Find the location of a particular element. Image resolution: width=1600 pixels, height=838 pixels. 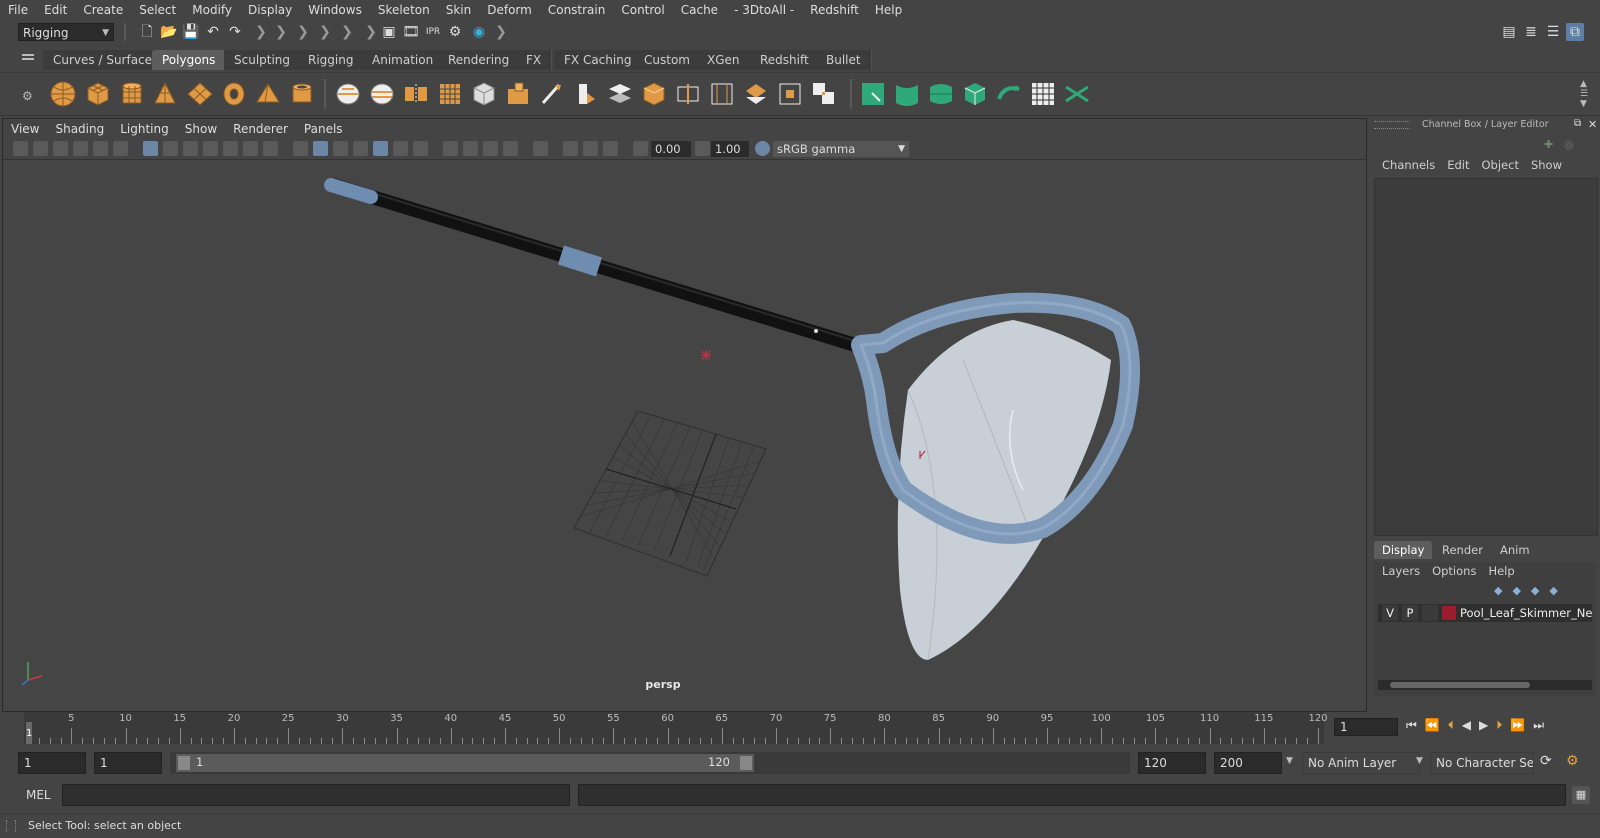

layer-row: V P Pool_Leaf_Skimmer_Net_ is located at coordinates (1485, 613).